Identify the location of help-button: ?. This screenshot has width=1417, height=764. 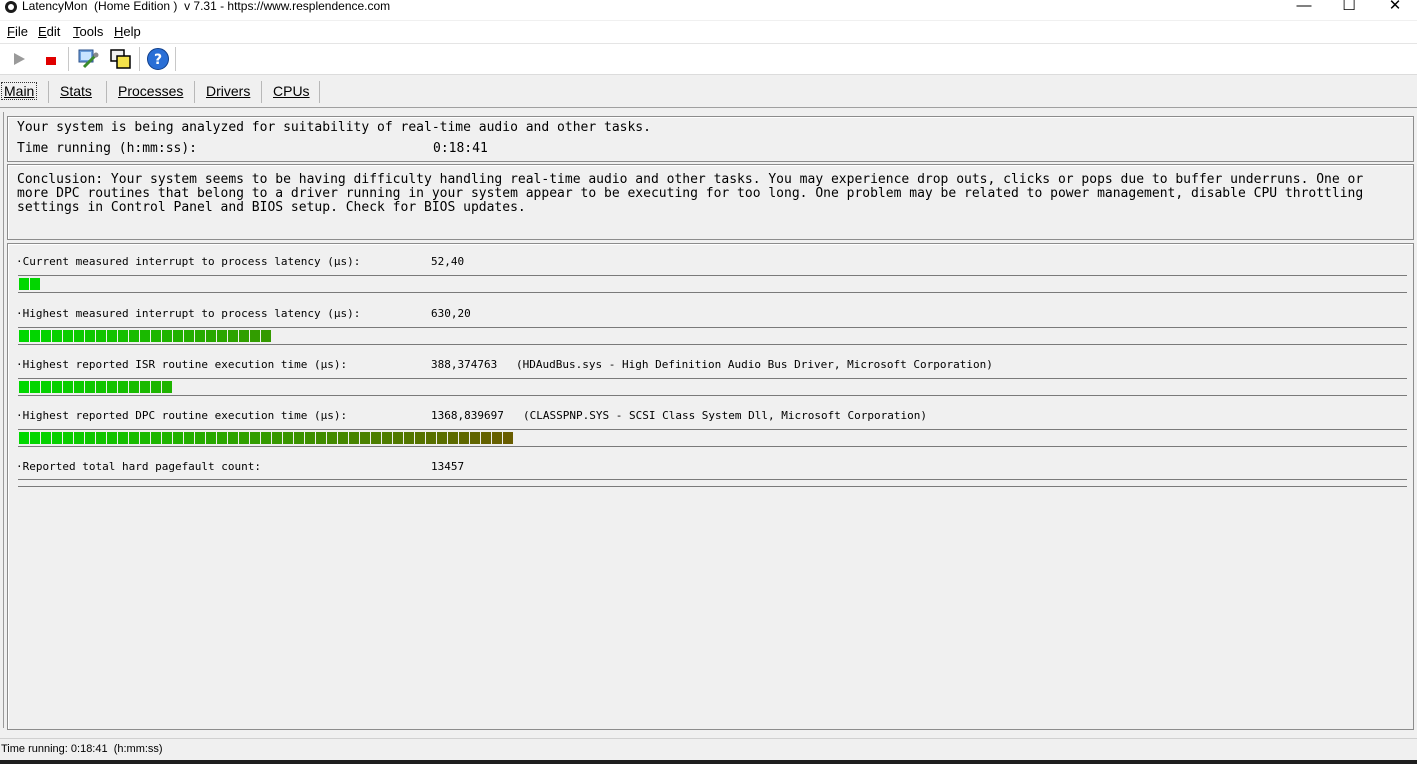
(158, 59).